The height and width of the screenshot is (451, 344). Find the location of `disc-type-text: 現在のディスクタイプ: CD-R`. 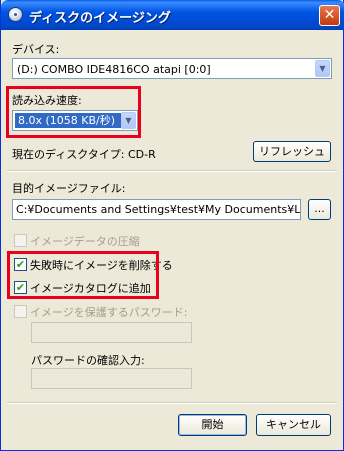

disc-type-text: 現在のディスクタイプ: CD-R is located at coordinates (84, 154).